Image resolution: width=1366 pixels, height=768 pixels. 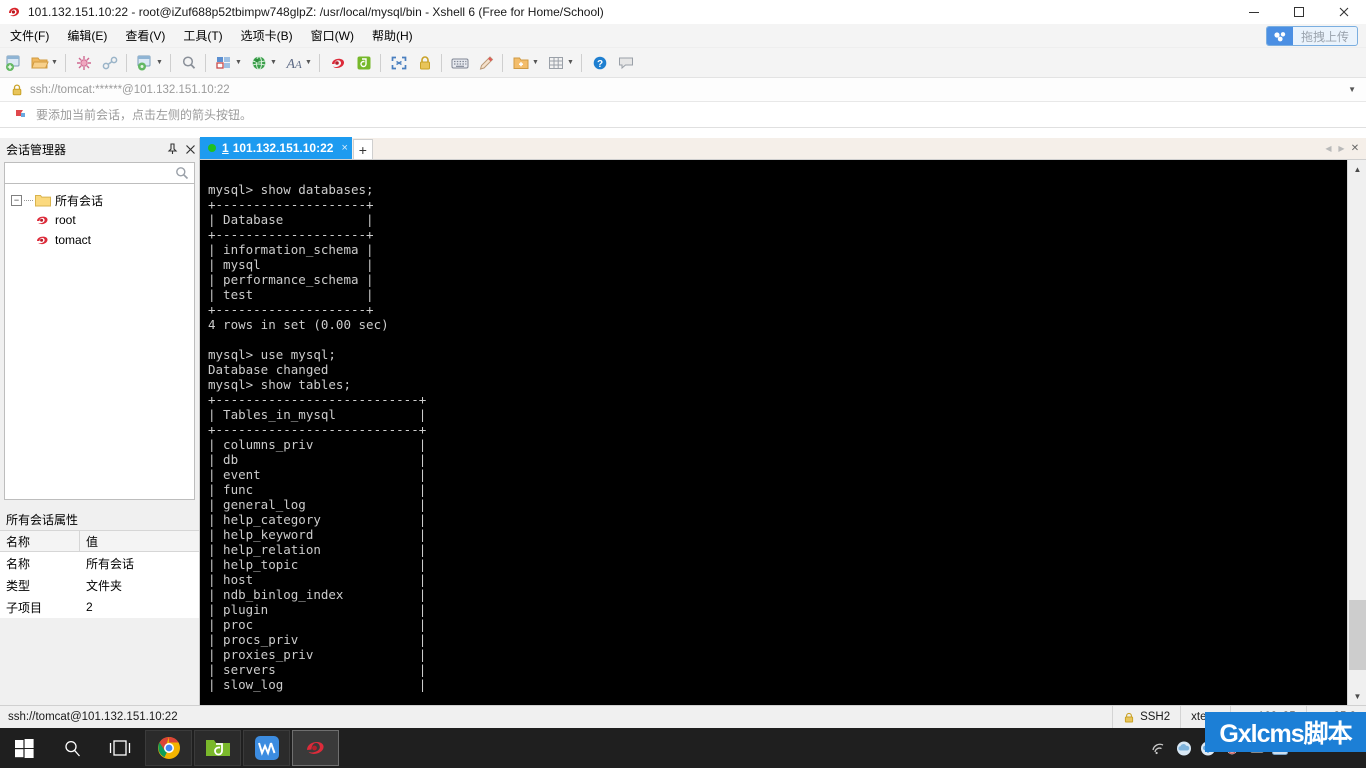 What do you see at coordinates (267, 35) in the screenshot?
I see `menu-tabs: 选项卡(B)` at bounding box center [267, 35].